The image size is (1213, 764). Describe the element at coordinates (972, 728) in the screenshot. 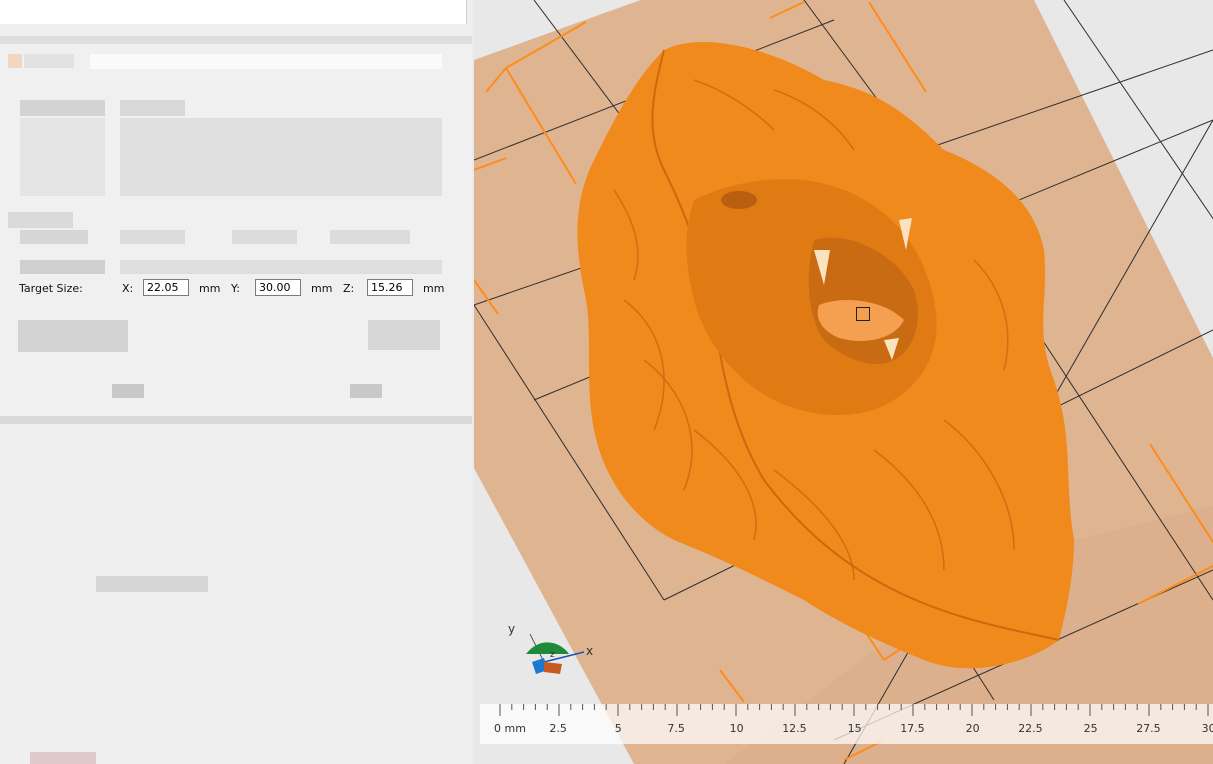

I see `ruler-label: 20` at that location.